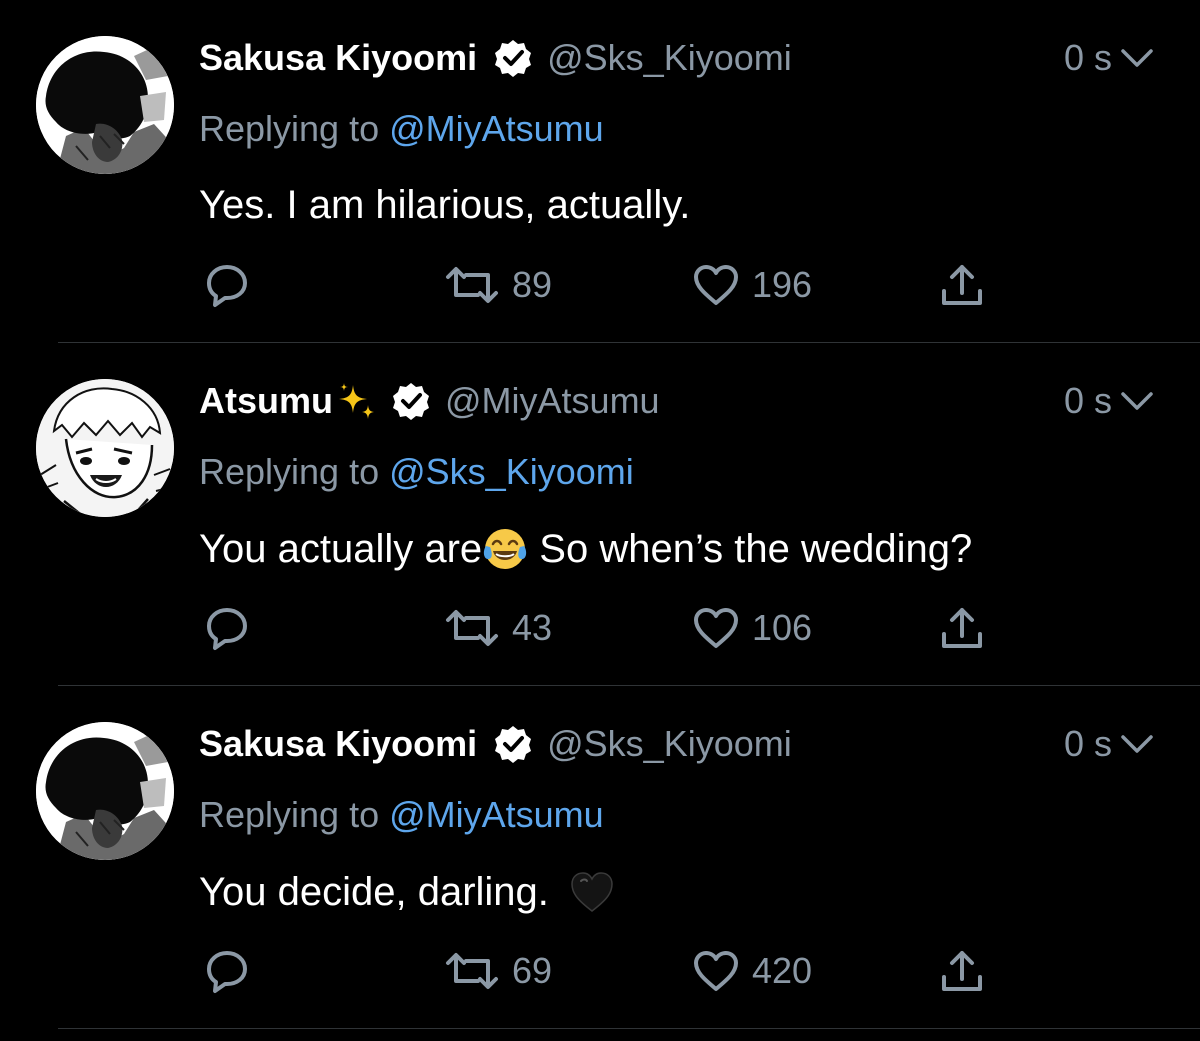  I want to click on like-count: 196, so click(782, 284).